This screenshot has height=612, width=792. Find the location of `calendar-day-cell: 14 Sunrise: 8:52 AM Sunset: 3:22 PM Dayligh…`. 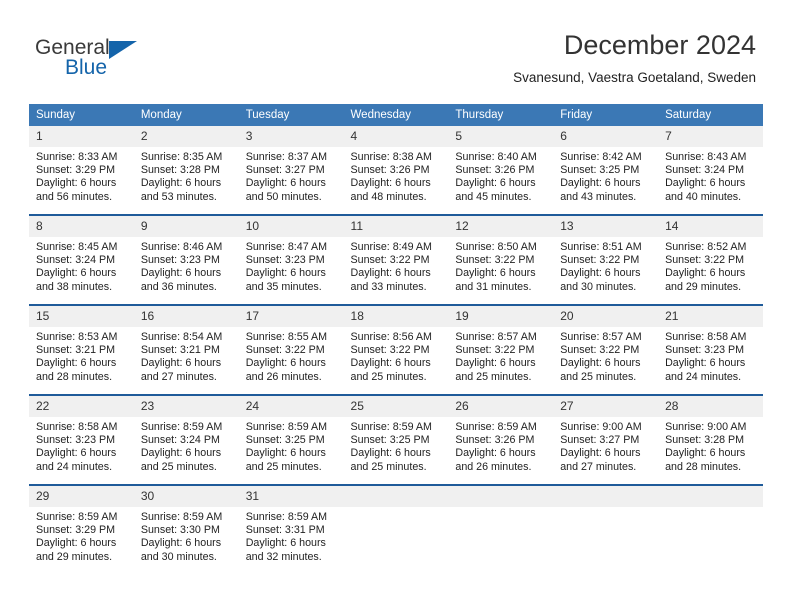

calendar-day-cell: 14 Sunrise: 8:52 AM Sunset: 3:22 PM Dayligh… is located at coordinates (710, 259).